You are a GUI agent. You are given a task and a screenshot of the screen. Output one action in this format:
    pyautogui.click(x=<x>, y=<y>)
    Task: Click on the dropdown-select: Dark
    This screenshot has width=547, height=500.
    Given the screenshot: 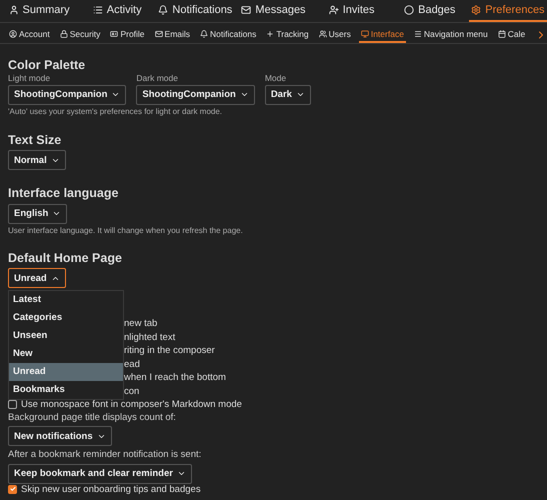 What is the action you would take?
    pyautogui.click(x=287, y=94)
    